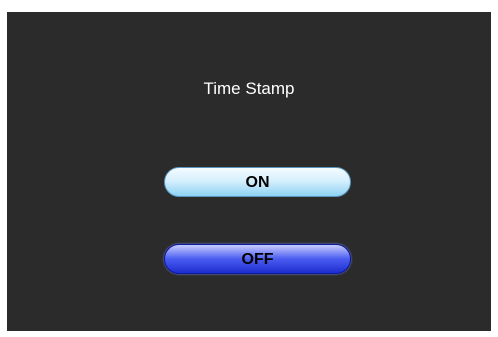  Describe the element at coordinates (257, 259) in the screenshot. I see `off-button: OFF` at that location.